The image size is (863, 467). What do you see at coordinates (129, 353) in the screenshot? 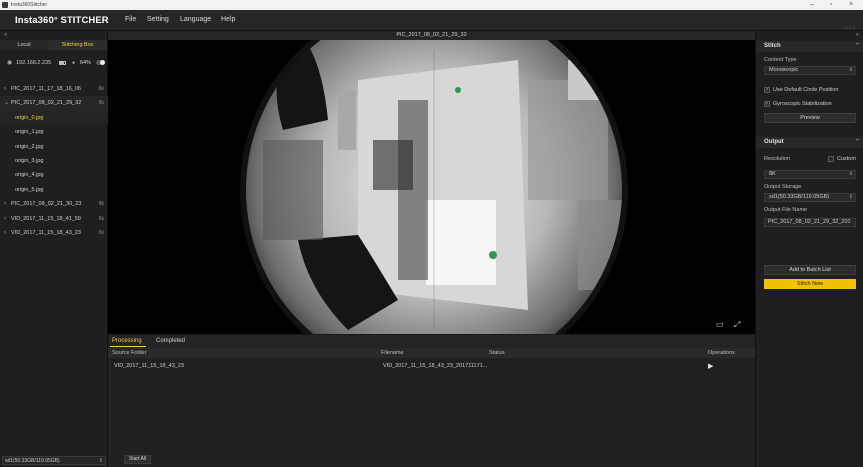
I see `col-source: Source Folder` at bounding box center [129, 353].